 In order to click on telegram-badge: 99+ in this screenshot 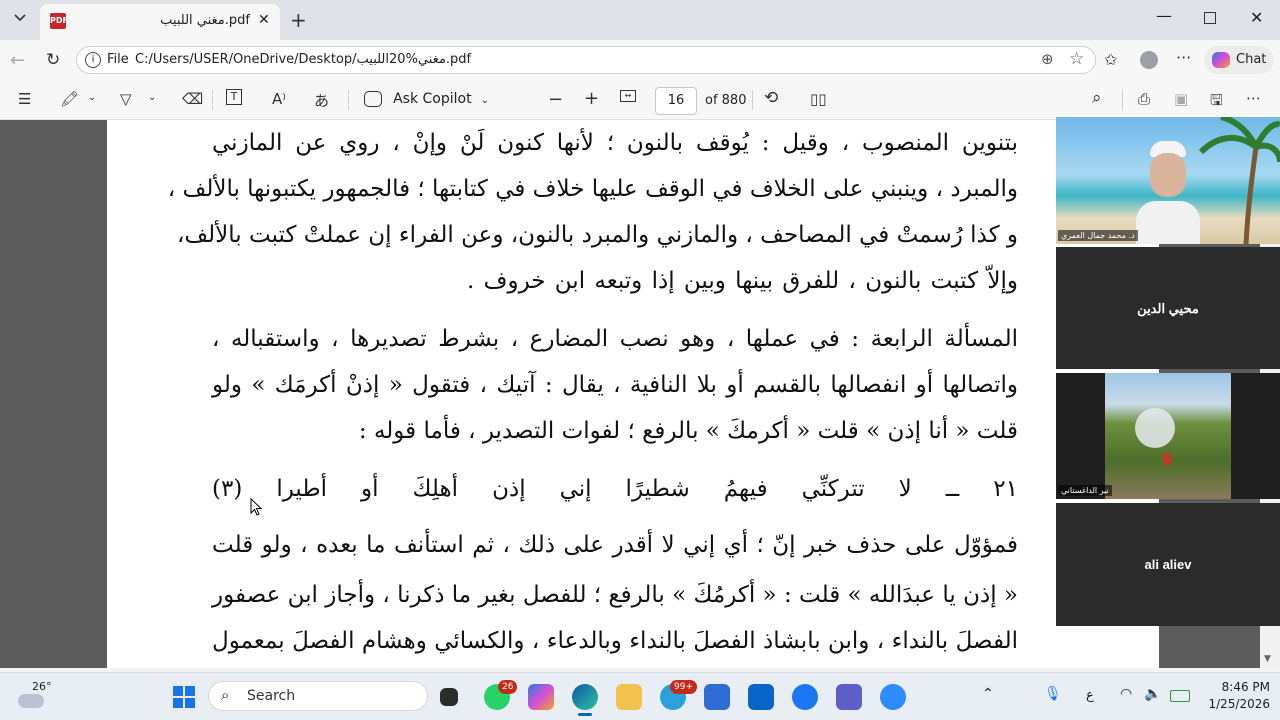, I will do `click(683, 687)`.